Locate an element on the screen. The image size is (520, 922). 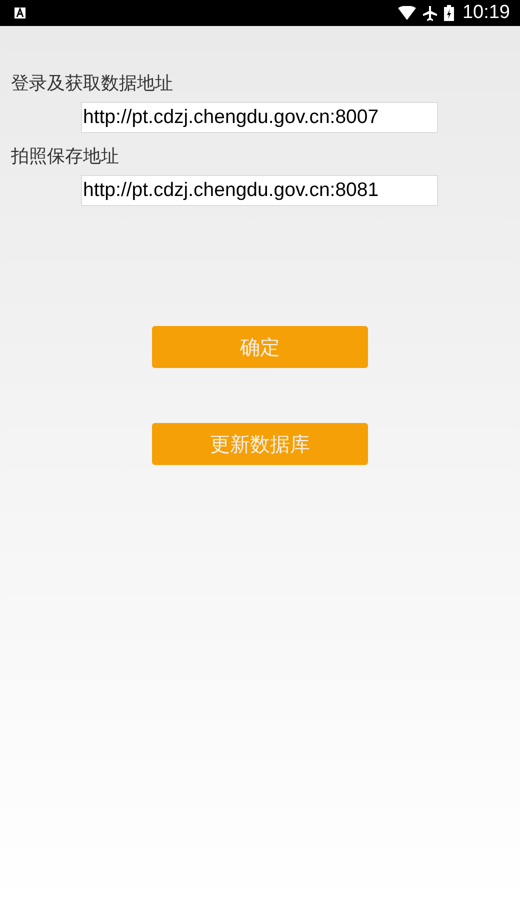
wifi-icon is located at coordinates (407, 13).